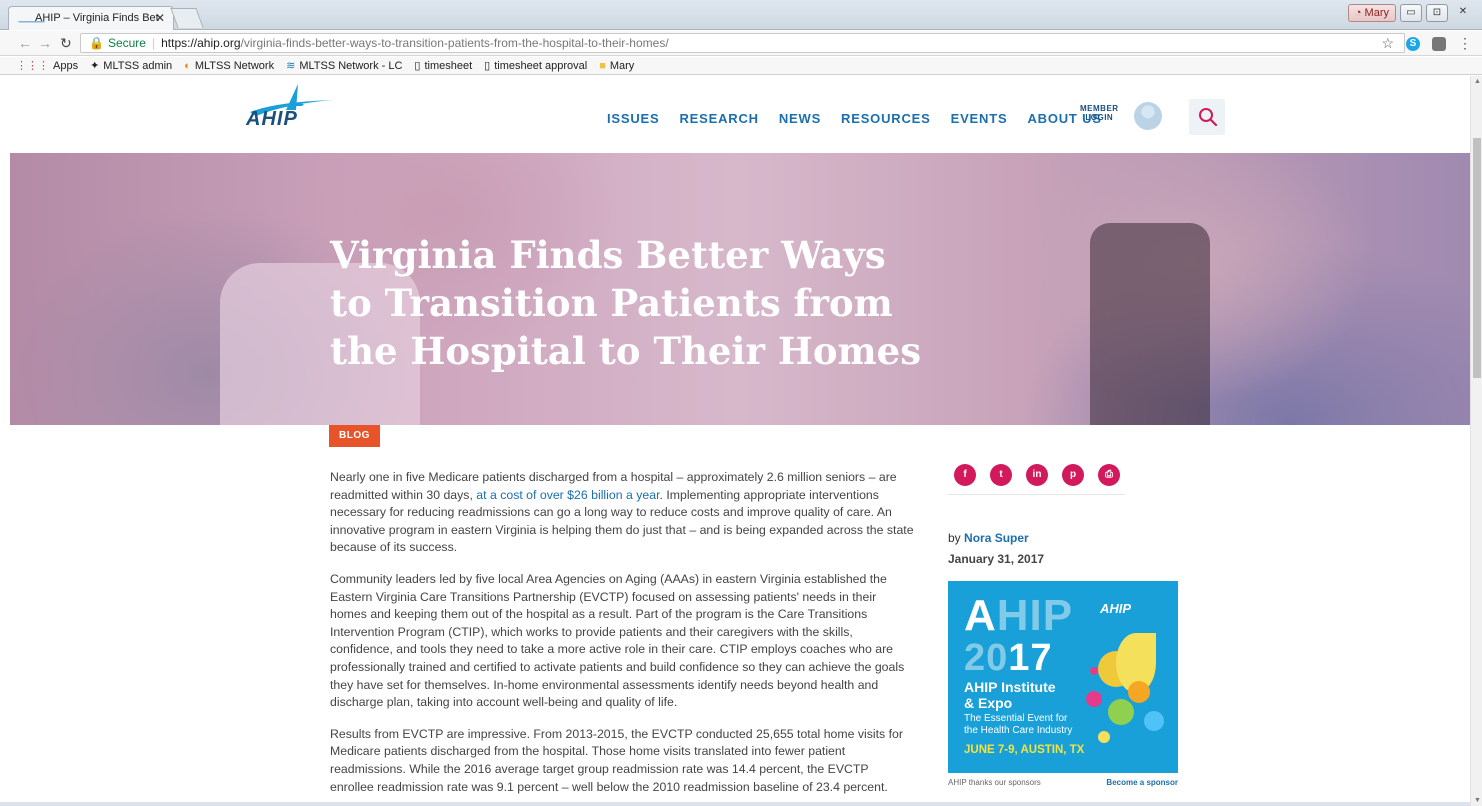 This screenshot has width=1482, height=806. Describe the element at coordinates (1387, 43) in the screenshot. I see `bookmark-star-icon: ☆` at that location.